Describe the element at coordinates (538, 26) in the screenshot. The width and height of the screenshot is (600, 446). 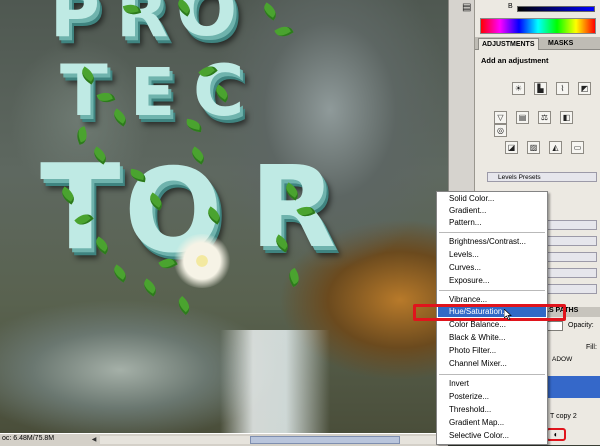
I see `color-spectrum` at that location.